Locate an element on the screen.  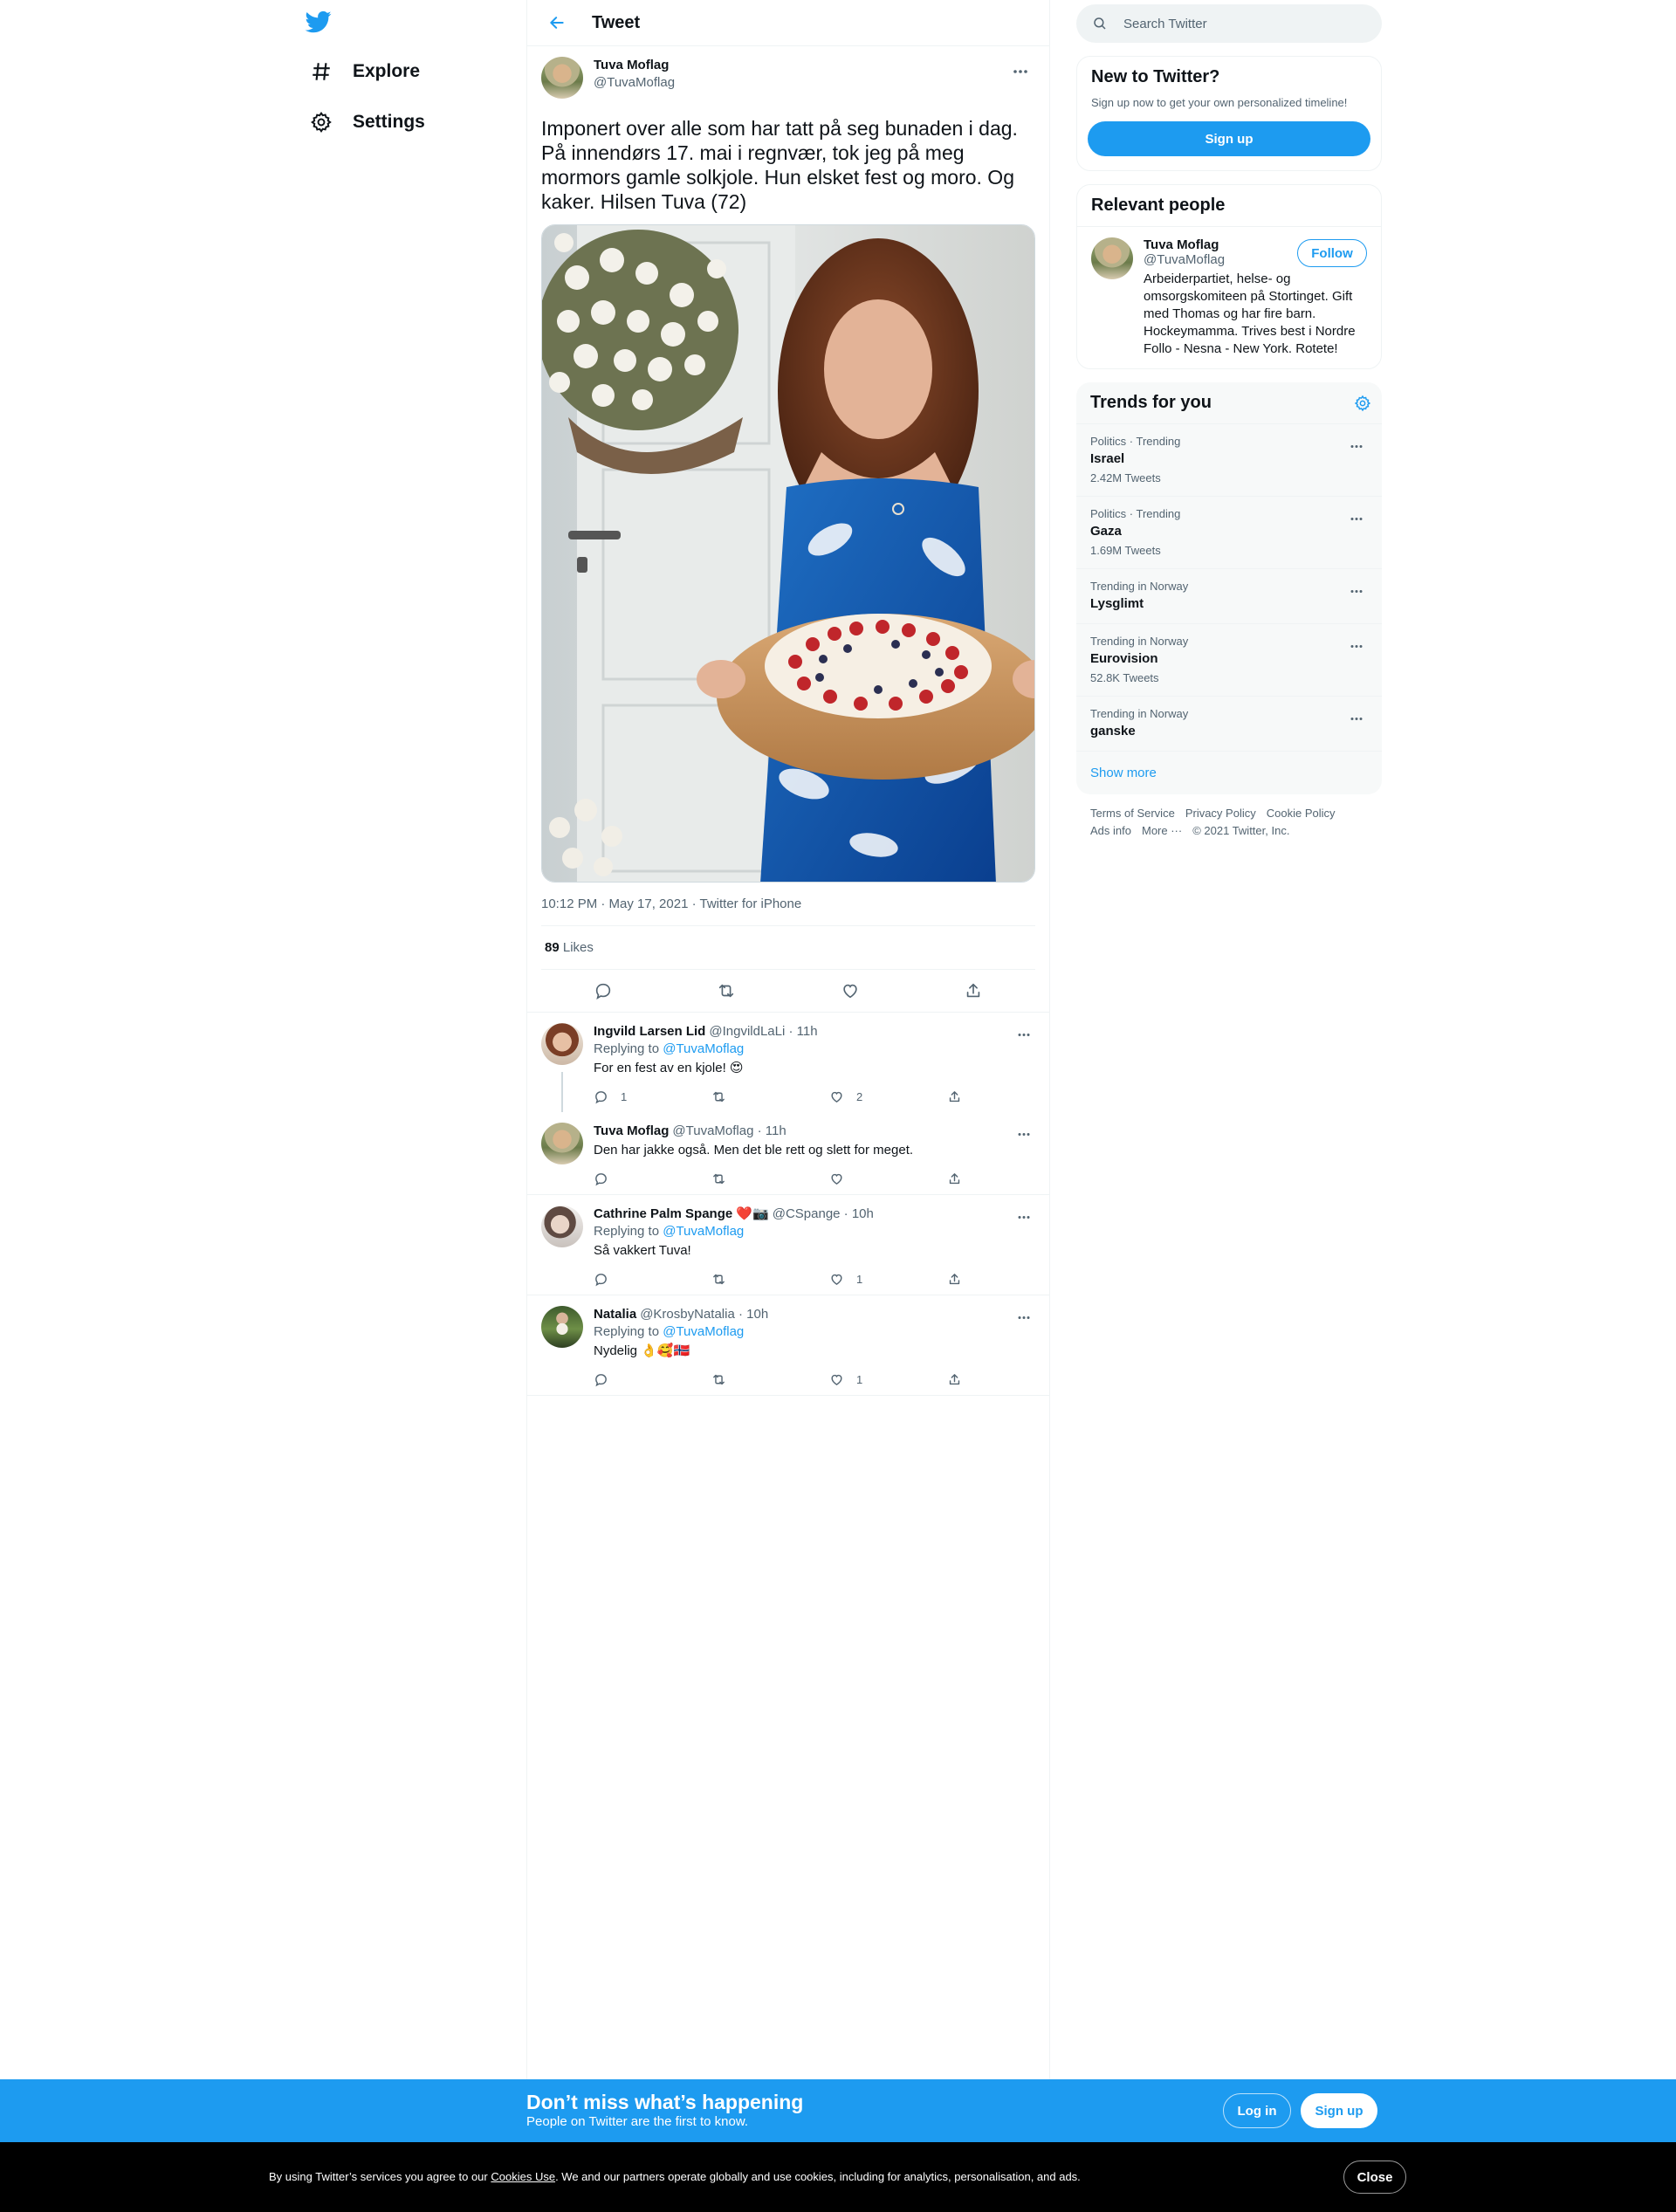
search-input is located at coordinates (1236, 23).